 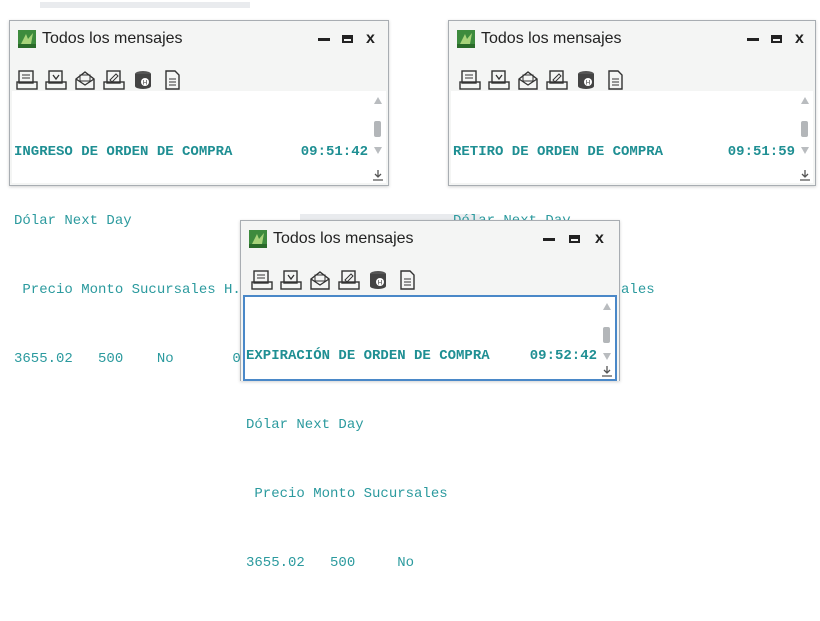 What do you see at coordinates (563, 356) in the screenshot?
I see `message-time: 09:52:42` at bounding box center [563, 356].